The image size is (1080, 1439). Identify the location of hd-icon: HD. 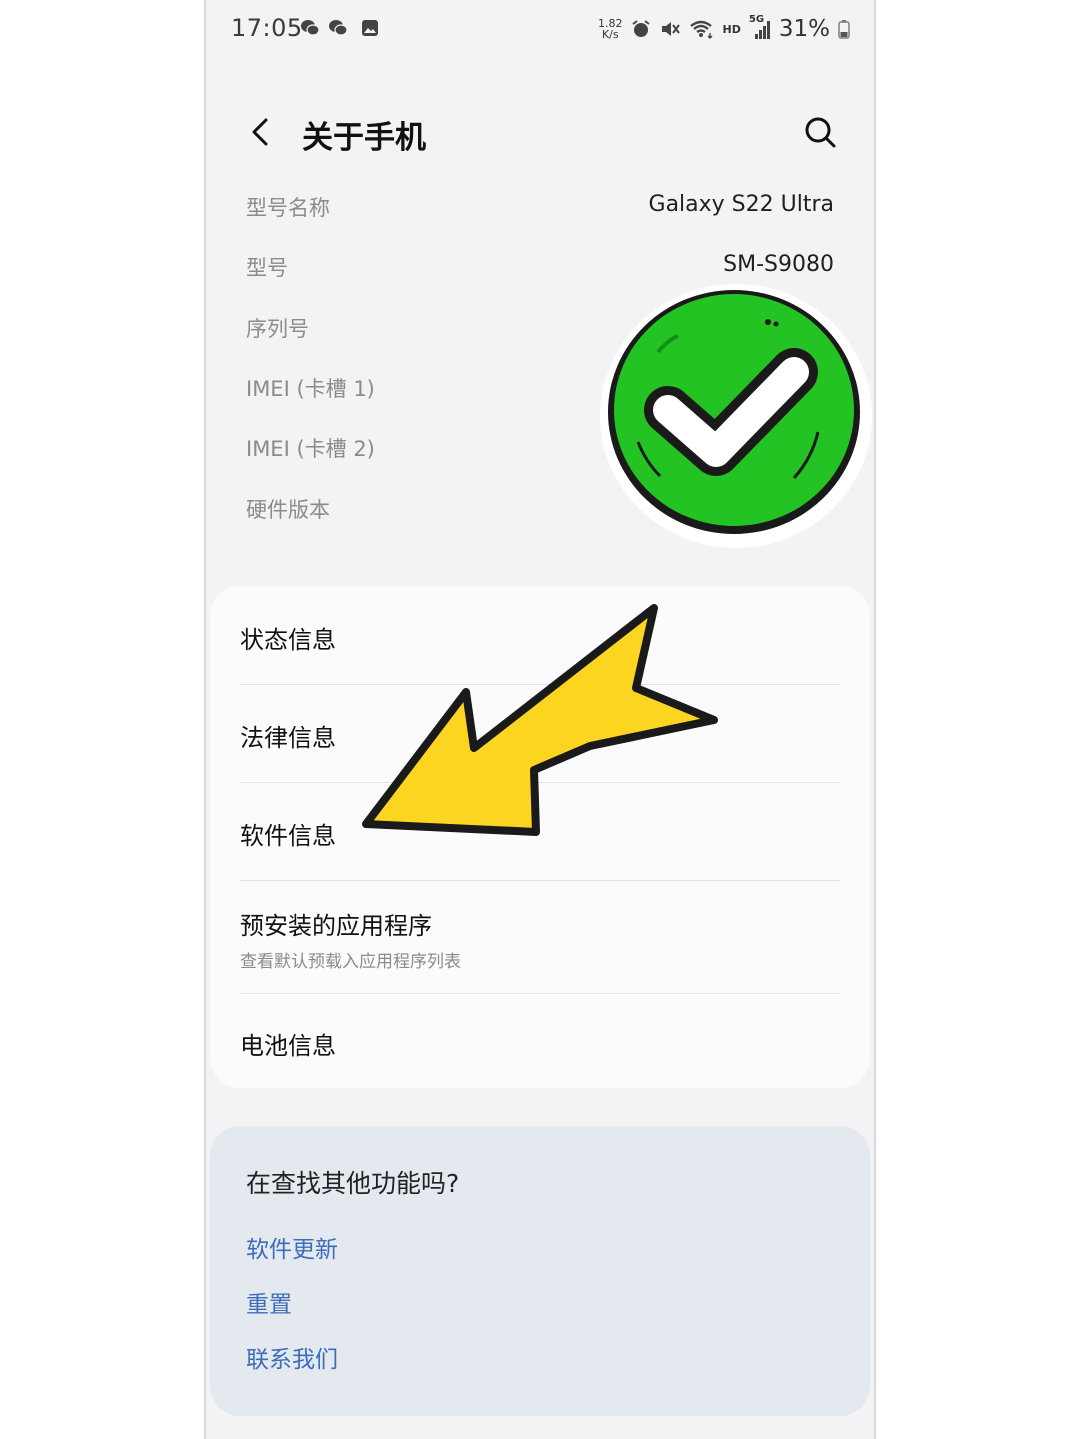
(731, 29).